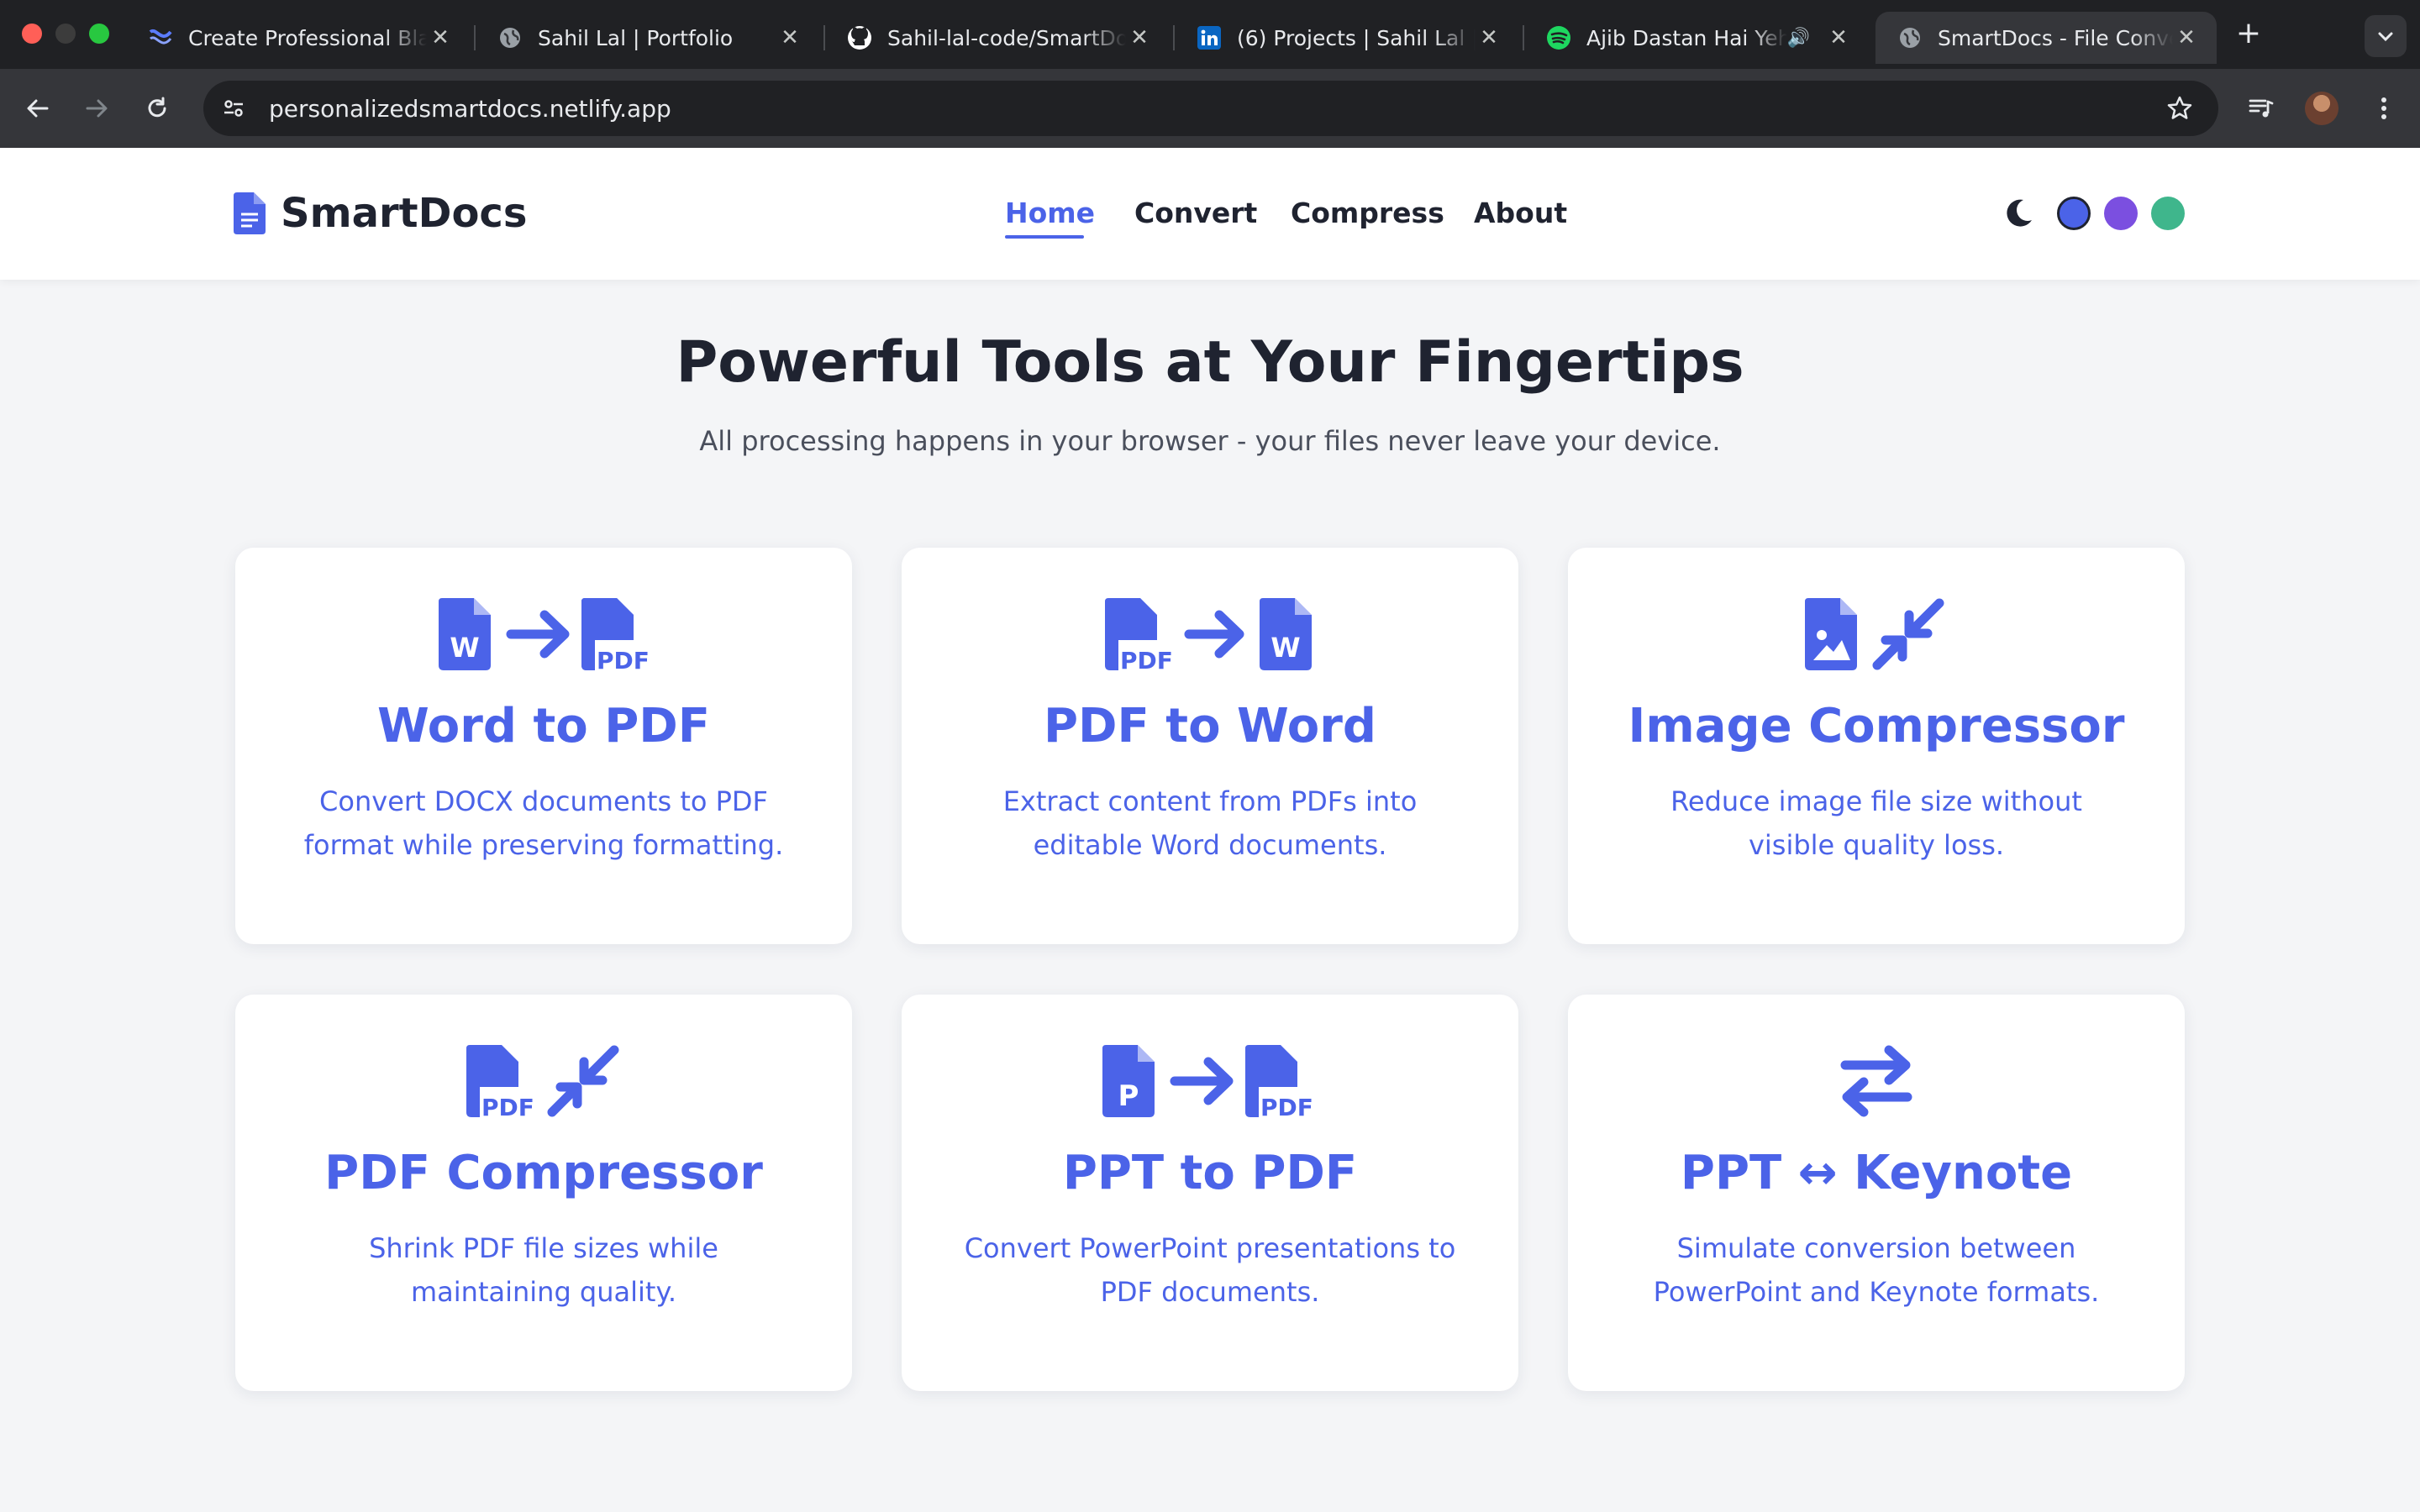  Describe the element at coordinates (543, 1081) in the screenshot. I see `pdf-compress-icon: PDF` at that location.